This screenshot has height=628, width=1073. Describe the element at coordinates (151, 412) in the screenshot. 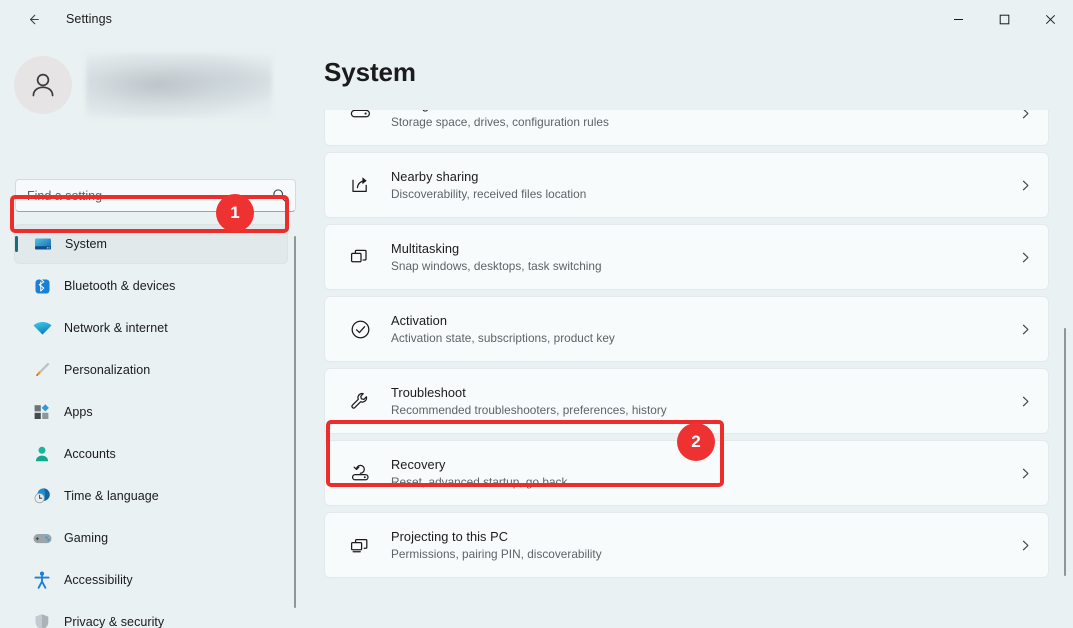

I see `sidebar-item-apps: Apps` at that location.